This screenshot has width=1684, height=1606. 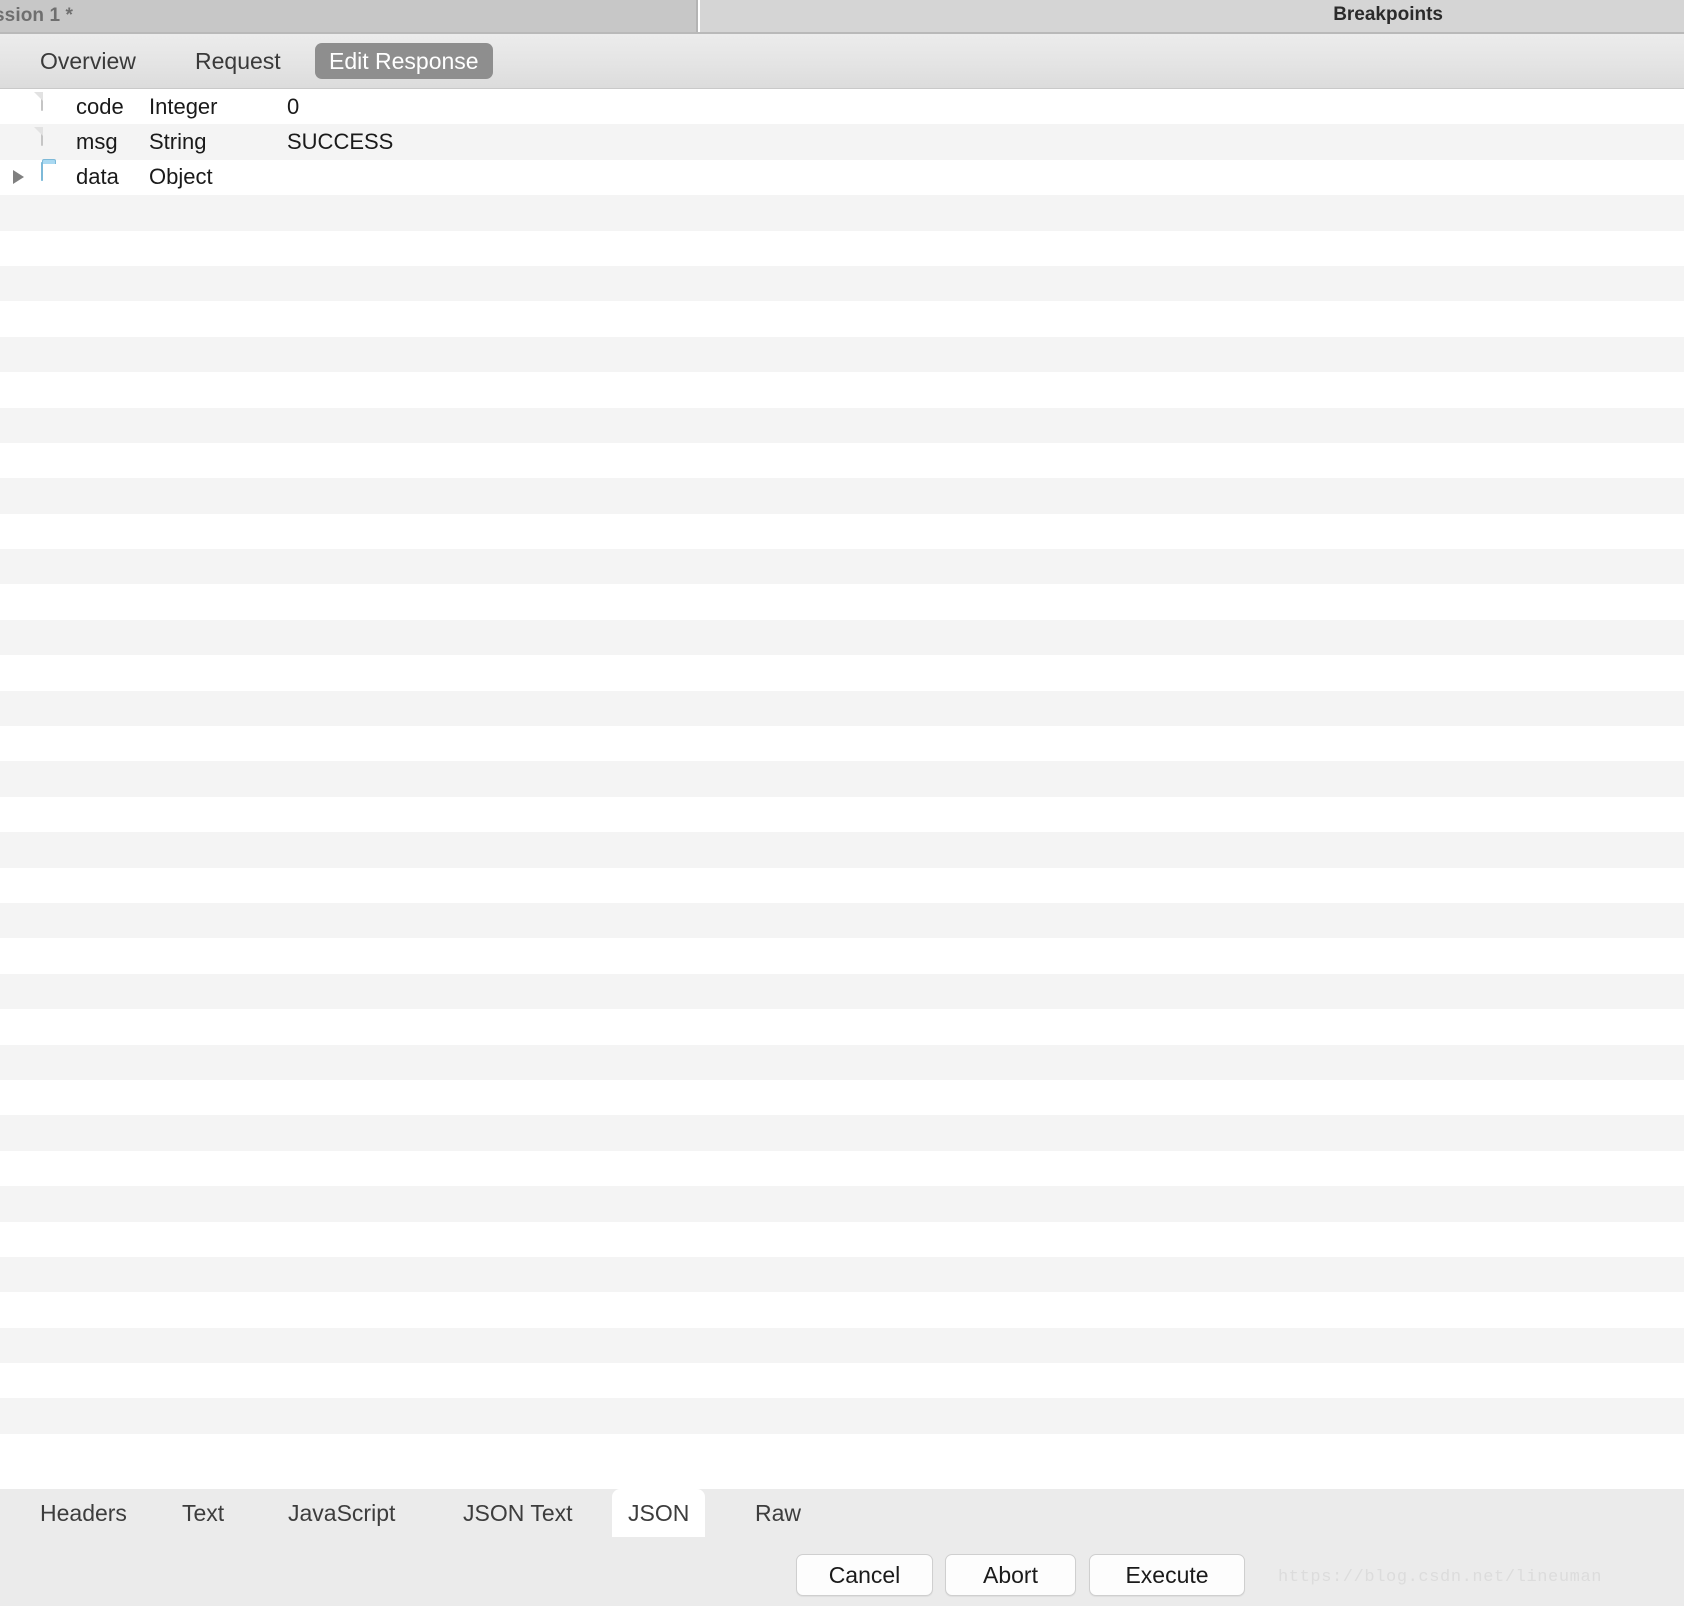 I want to click on cancel-button: Cancel, so click(x=864, y=1575).